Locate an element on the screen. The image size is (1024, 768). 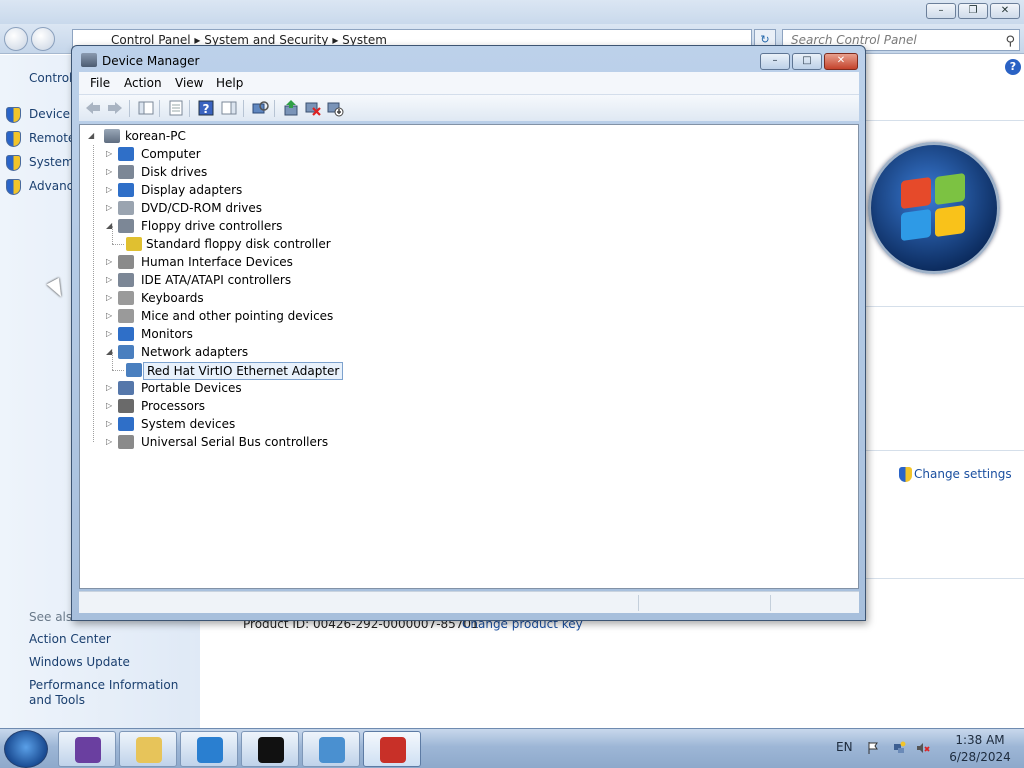
action-pane-icon is located at coordinates (229, 108).